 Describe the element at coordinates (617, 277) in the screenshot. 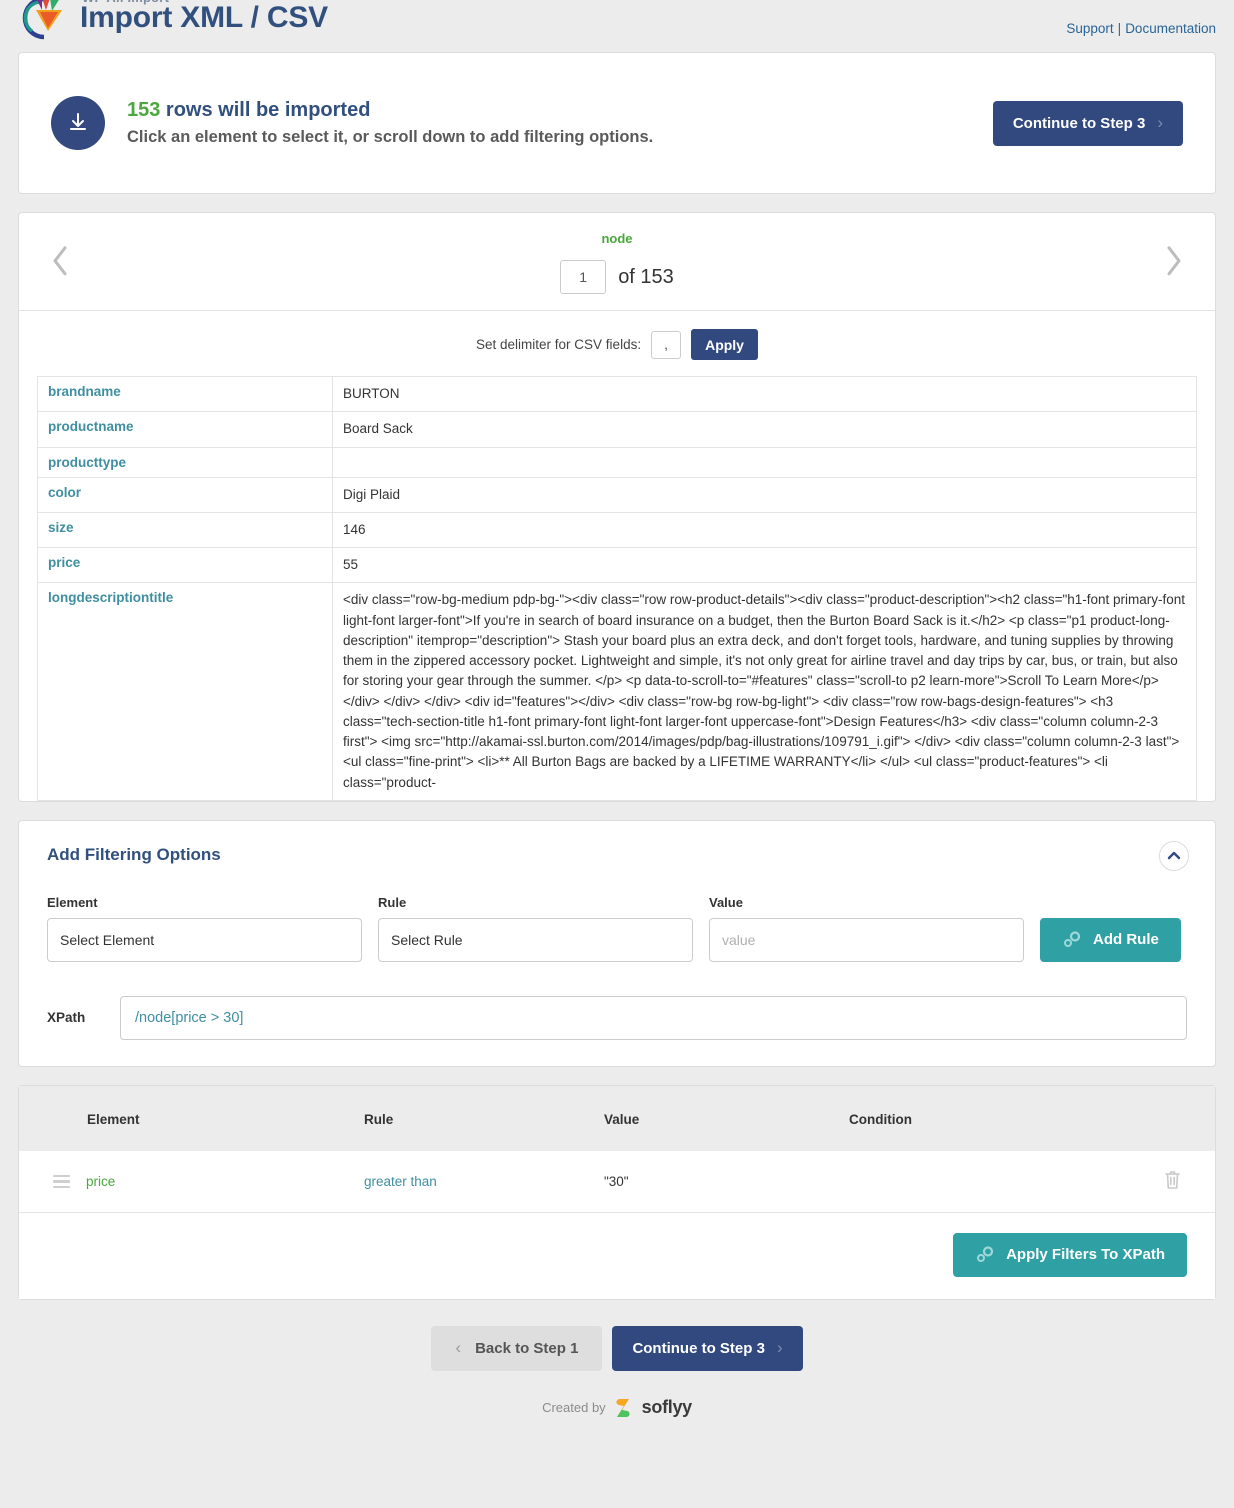

I see `node-counter: of 153` at that location.